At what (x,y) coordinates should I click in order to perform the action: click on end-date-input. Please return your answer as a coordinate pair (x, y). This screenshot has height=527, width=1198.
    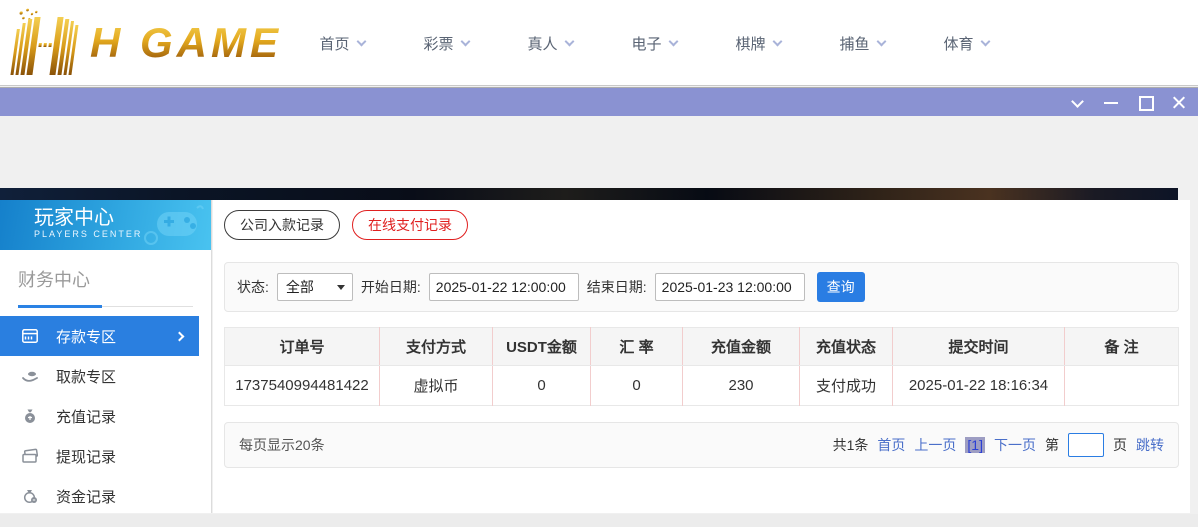
    Looking at the image, I should click on (729, 287).